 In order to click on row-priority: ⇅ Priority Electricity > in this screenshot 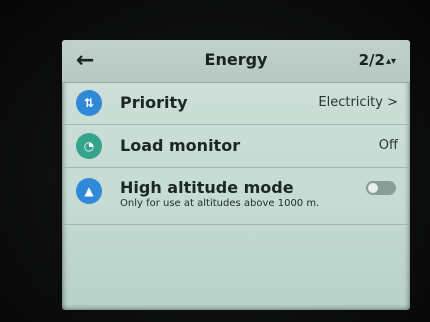, I will do `click(236, 103)`.